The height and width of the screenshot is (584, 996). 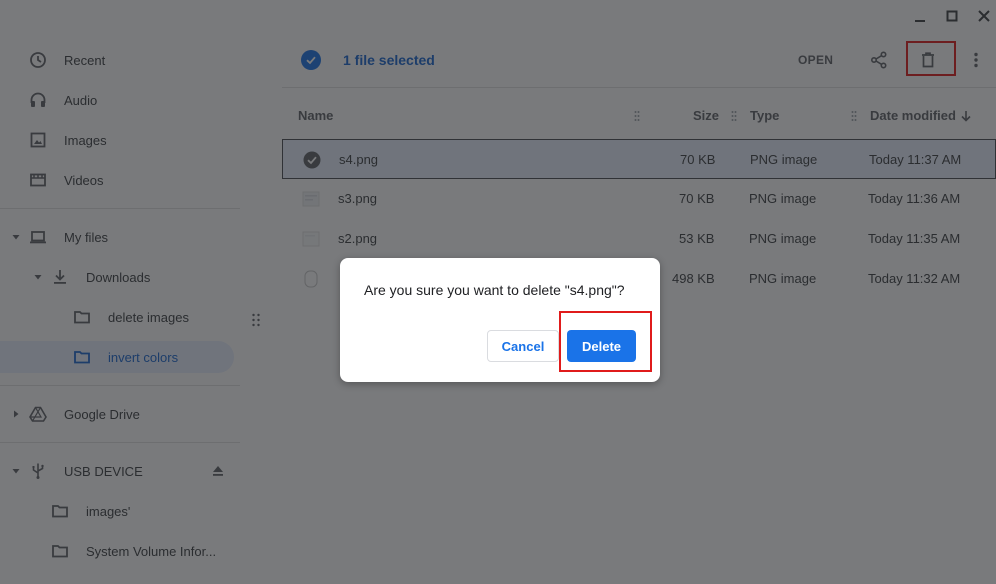 I want to click on selection-check-icon, so click(x=311, y=60).